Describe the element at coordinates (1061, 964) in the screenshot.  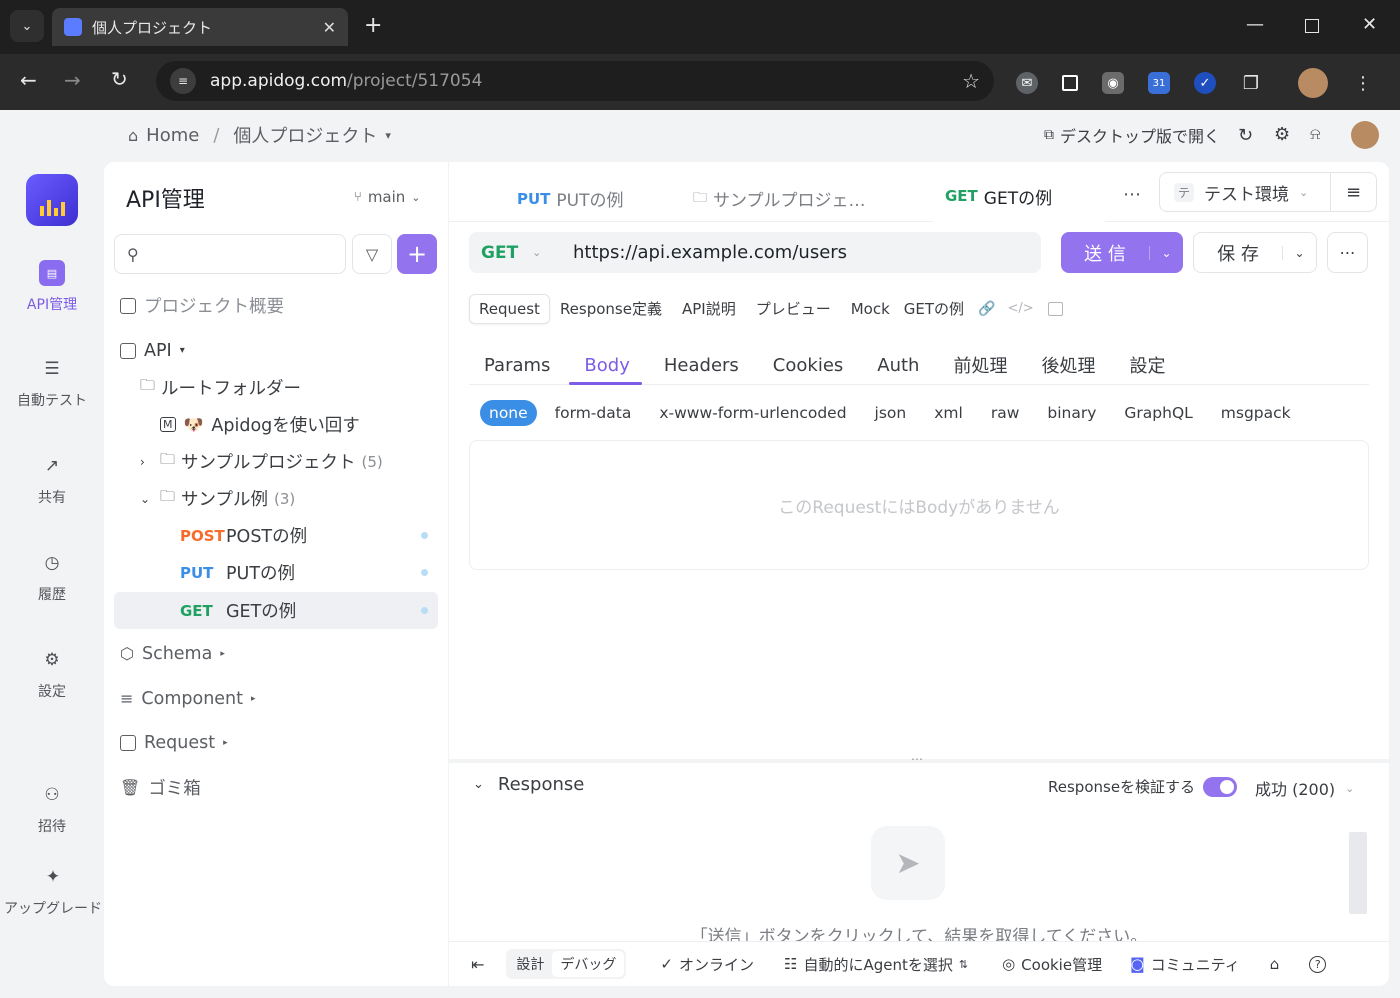
I see `cookie-manager: Cookie管理` at that location.